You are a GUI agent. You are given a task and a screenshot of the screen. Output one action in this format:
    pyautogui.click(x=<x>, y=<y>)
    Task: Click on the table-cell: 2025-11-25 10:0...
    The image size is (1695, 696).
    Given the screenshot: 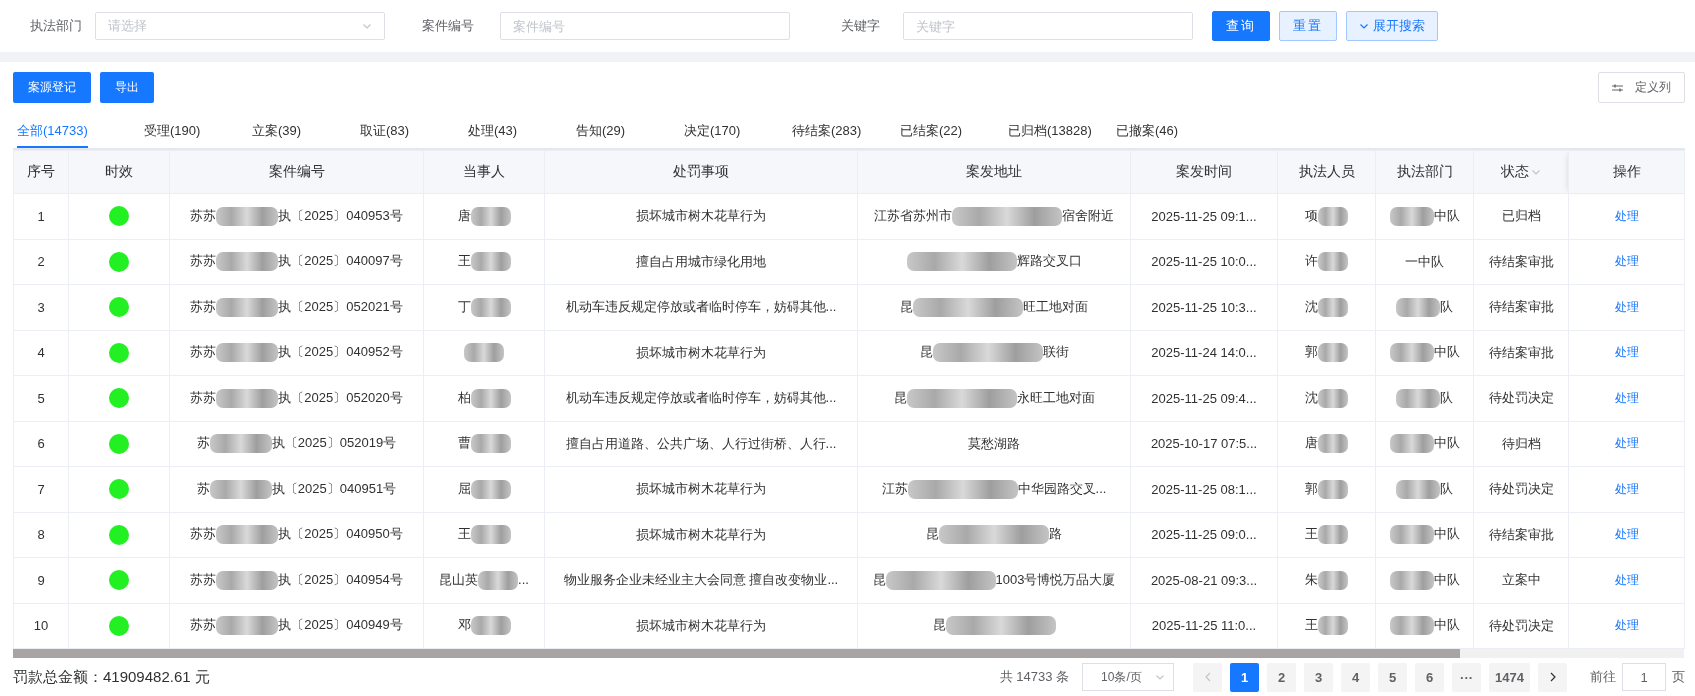 What is the action you would take?
    pyautogui.click(x=1204, y=262)
    